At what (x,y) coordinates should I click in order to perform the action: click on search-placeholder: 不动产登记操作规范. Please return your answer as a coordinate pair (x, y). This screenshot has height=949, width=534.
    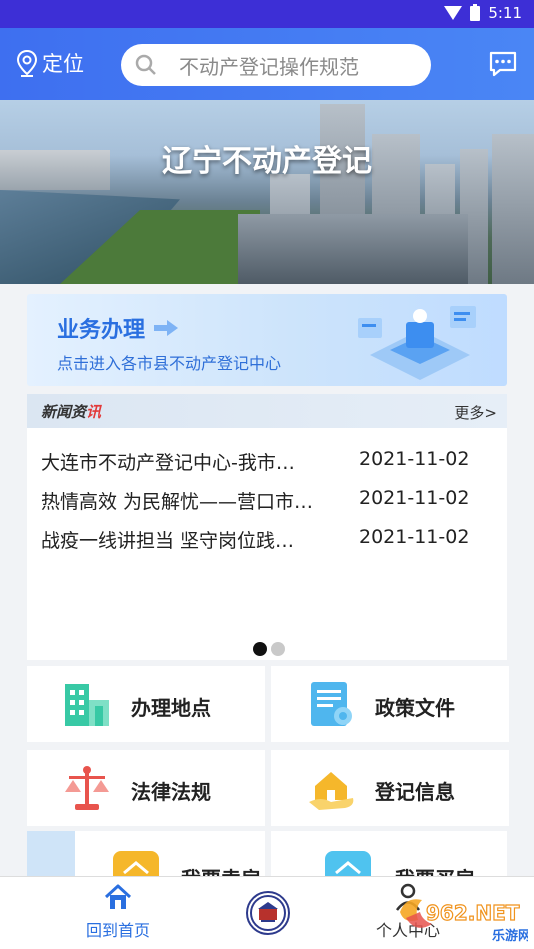
    Looking at the image, I should click on (269, 66).